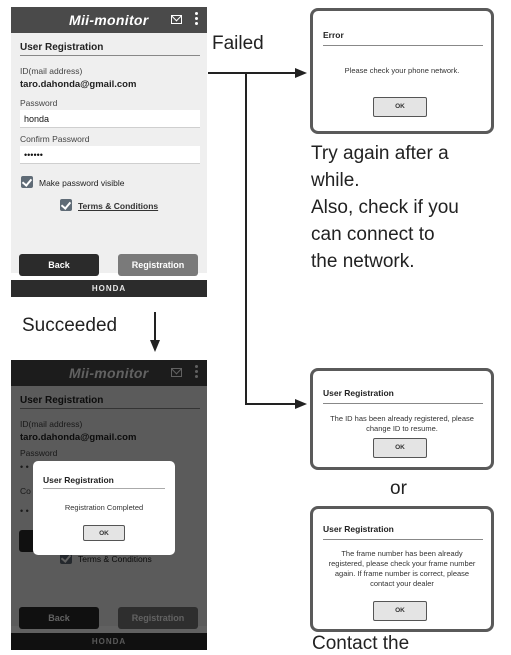  I want to click on message-line: The frame number has been already, so click(402, 553).